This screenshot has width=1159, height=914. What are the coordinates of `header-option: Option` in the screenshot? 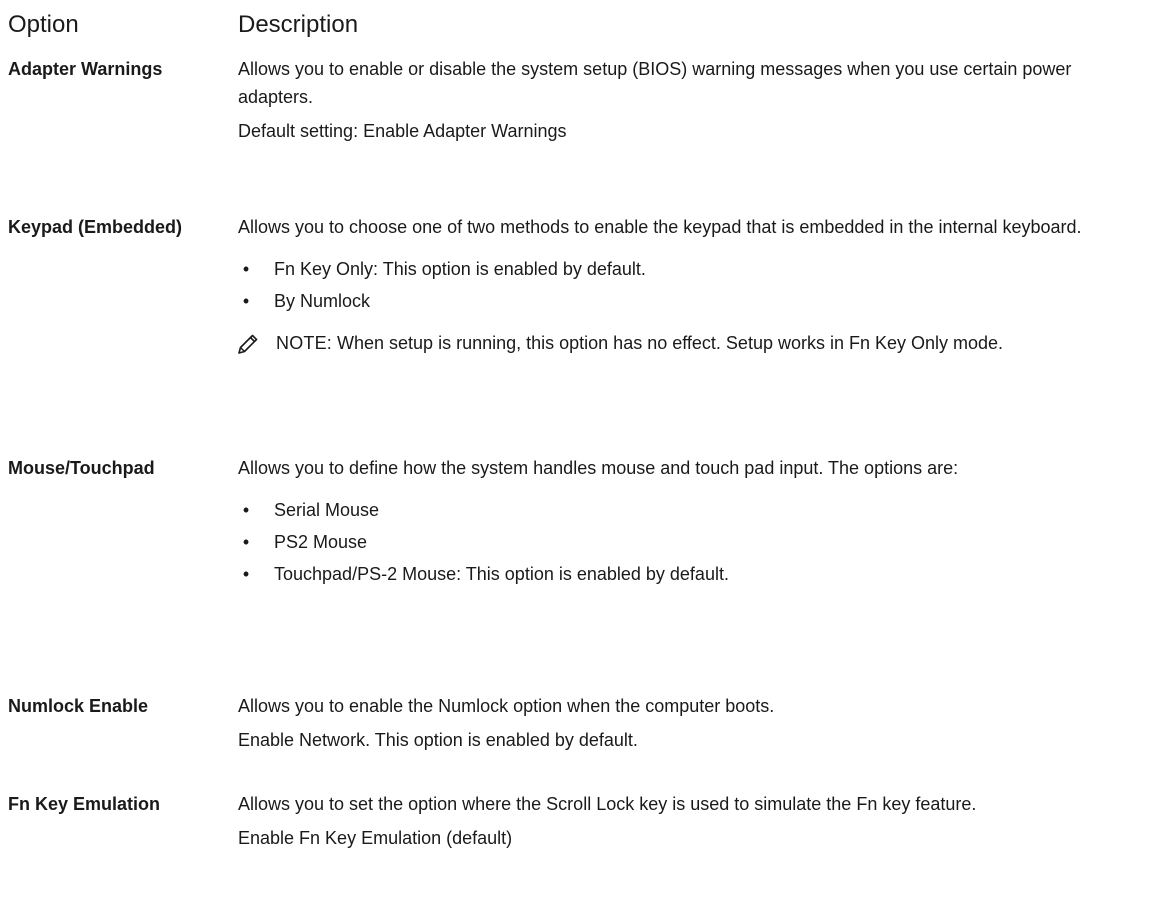 It's located at (43, 24).